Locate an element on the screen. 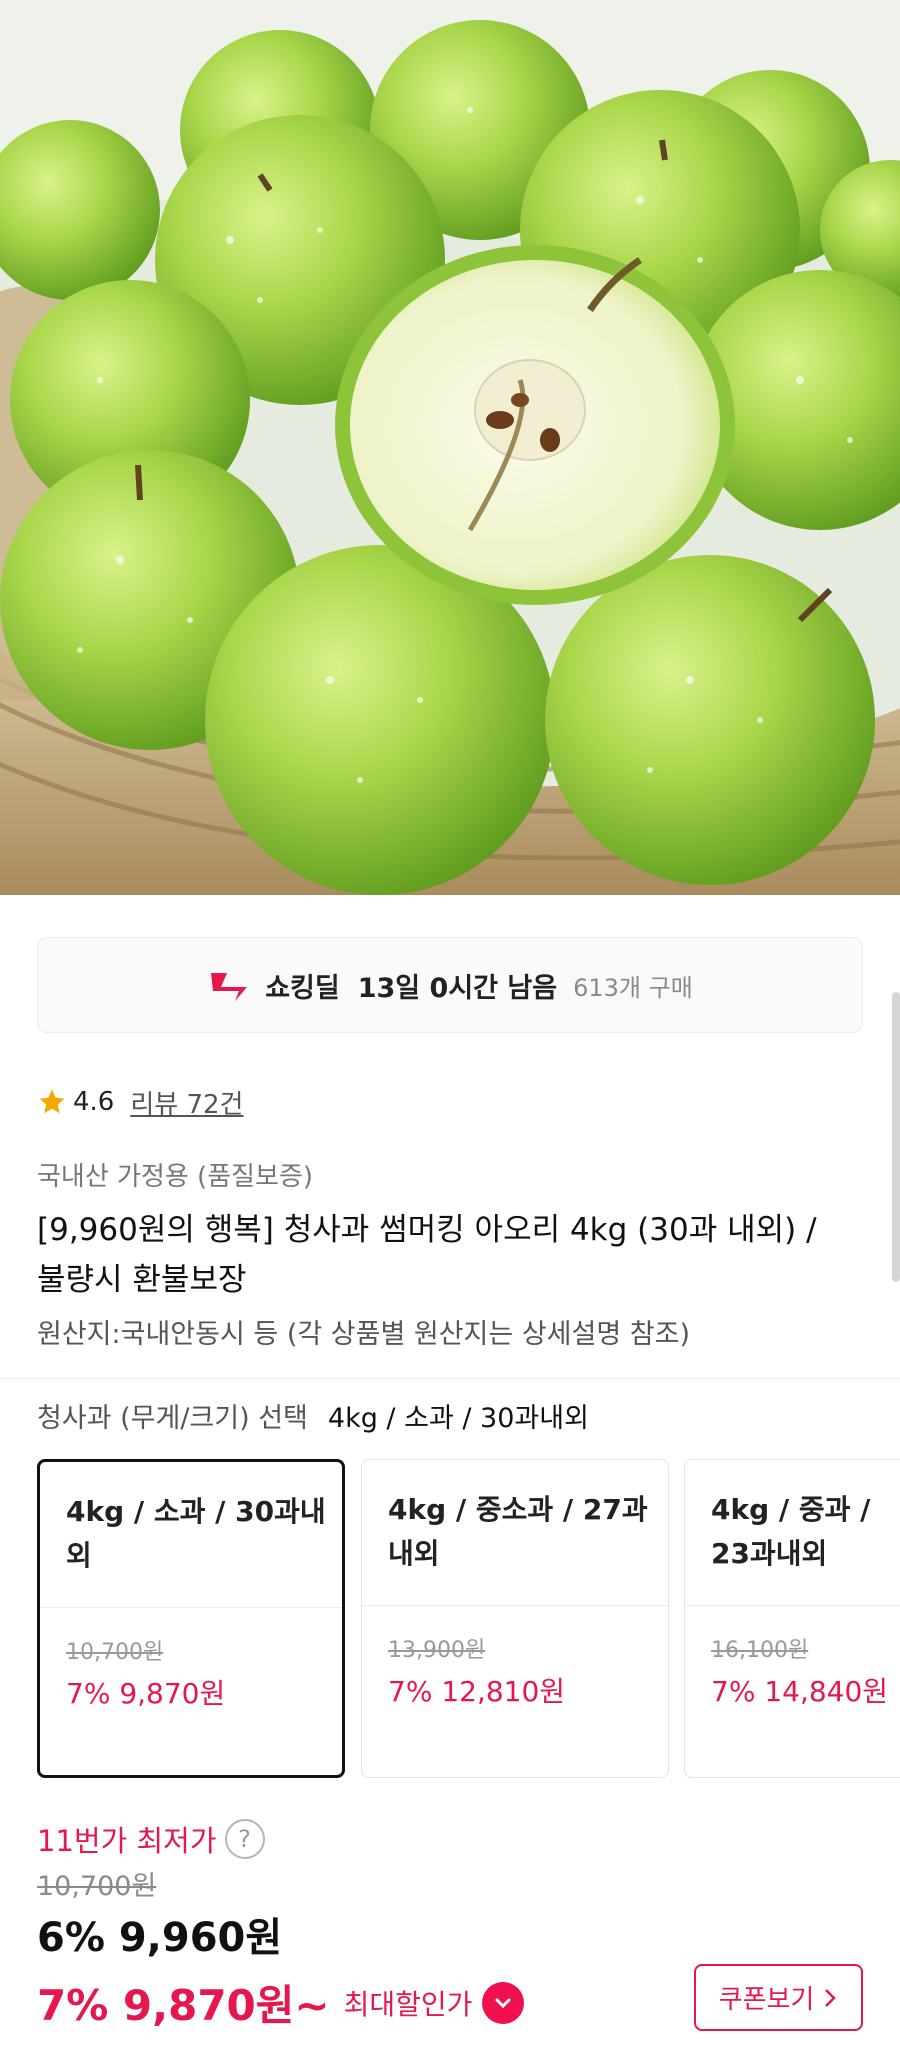 The image size is (900, 2061). original-price: 10,700원 is located at coordinates (97, 1886).